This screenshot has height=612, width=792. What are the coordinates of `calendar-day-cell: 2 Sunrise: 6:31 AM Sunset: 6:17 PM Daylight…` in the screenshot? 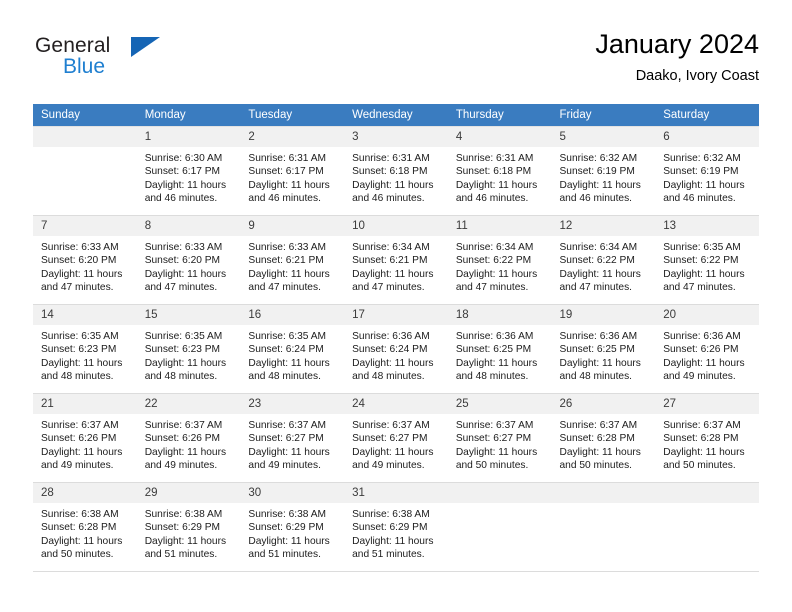 It's located at (292, 171).